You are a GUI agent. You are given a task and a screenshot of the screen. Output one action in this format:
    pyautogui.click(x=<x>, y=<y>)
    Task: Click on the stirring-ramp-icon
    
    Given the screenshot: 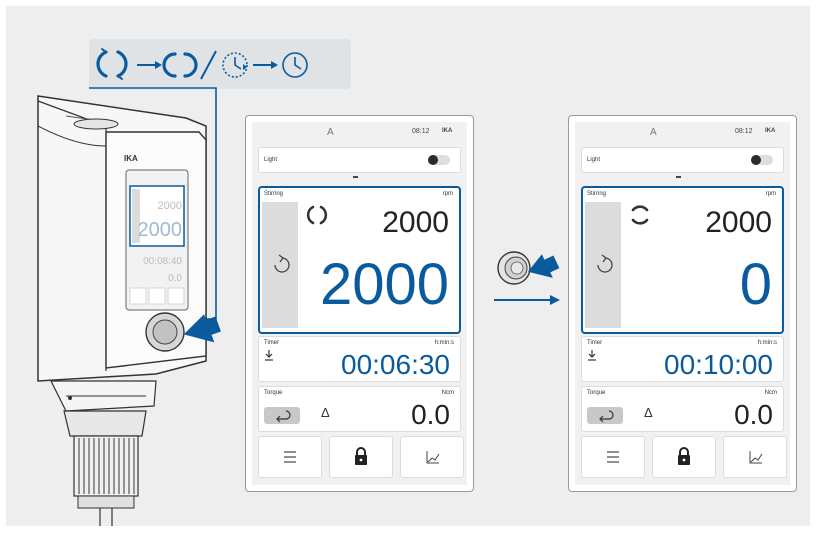 What is the action you would take?
    pyautogui.click(x=640, y=215)
    